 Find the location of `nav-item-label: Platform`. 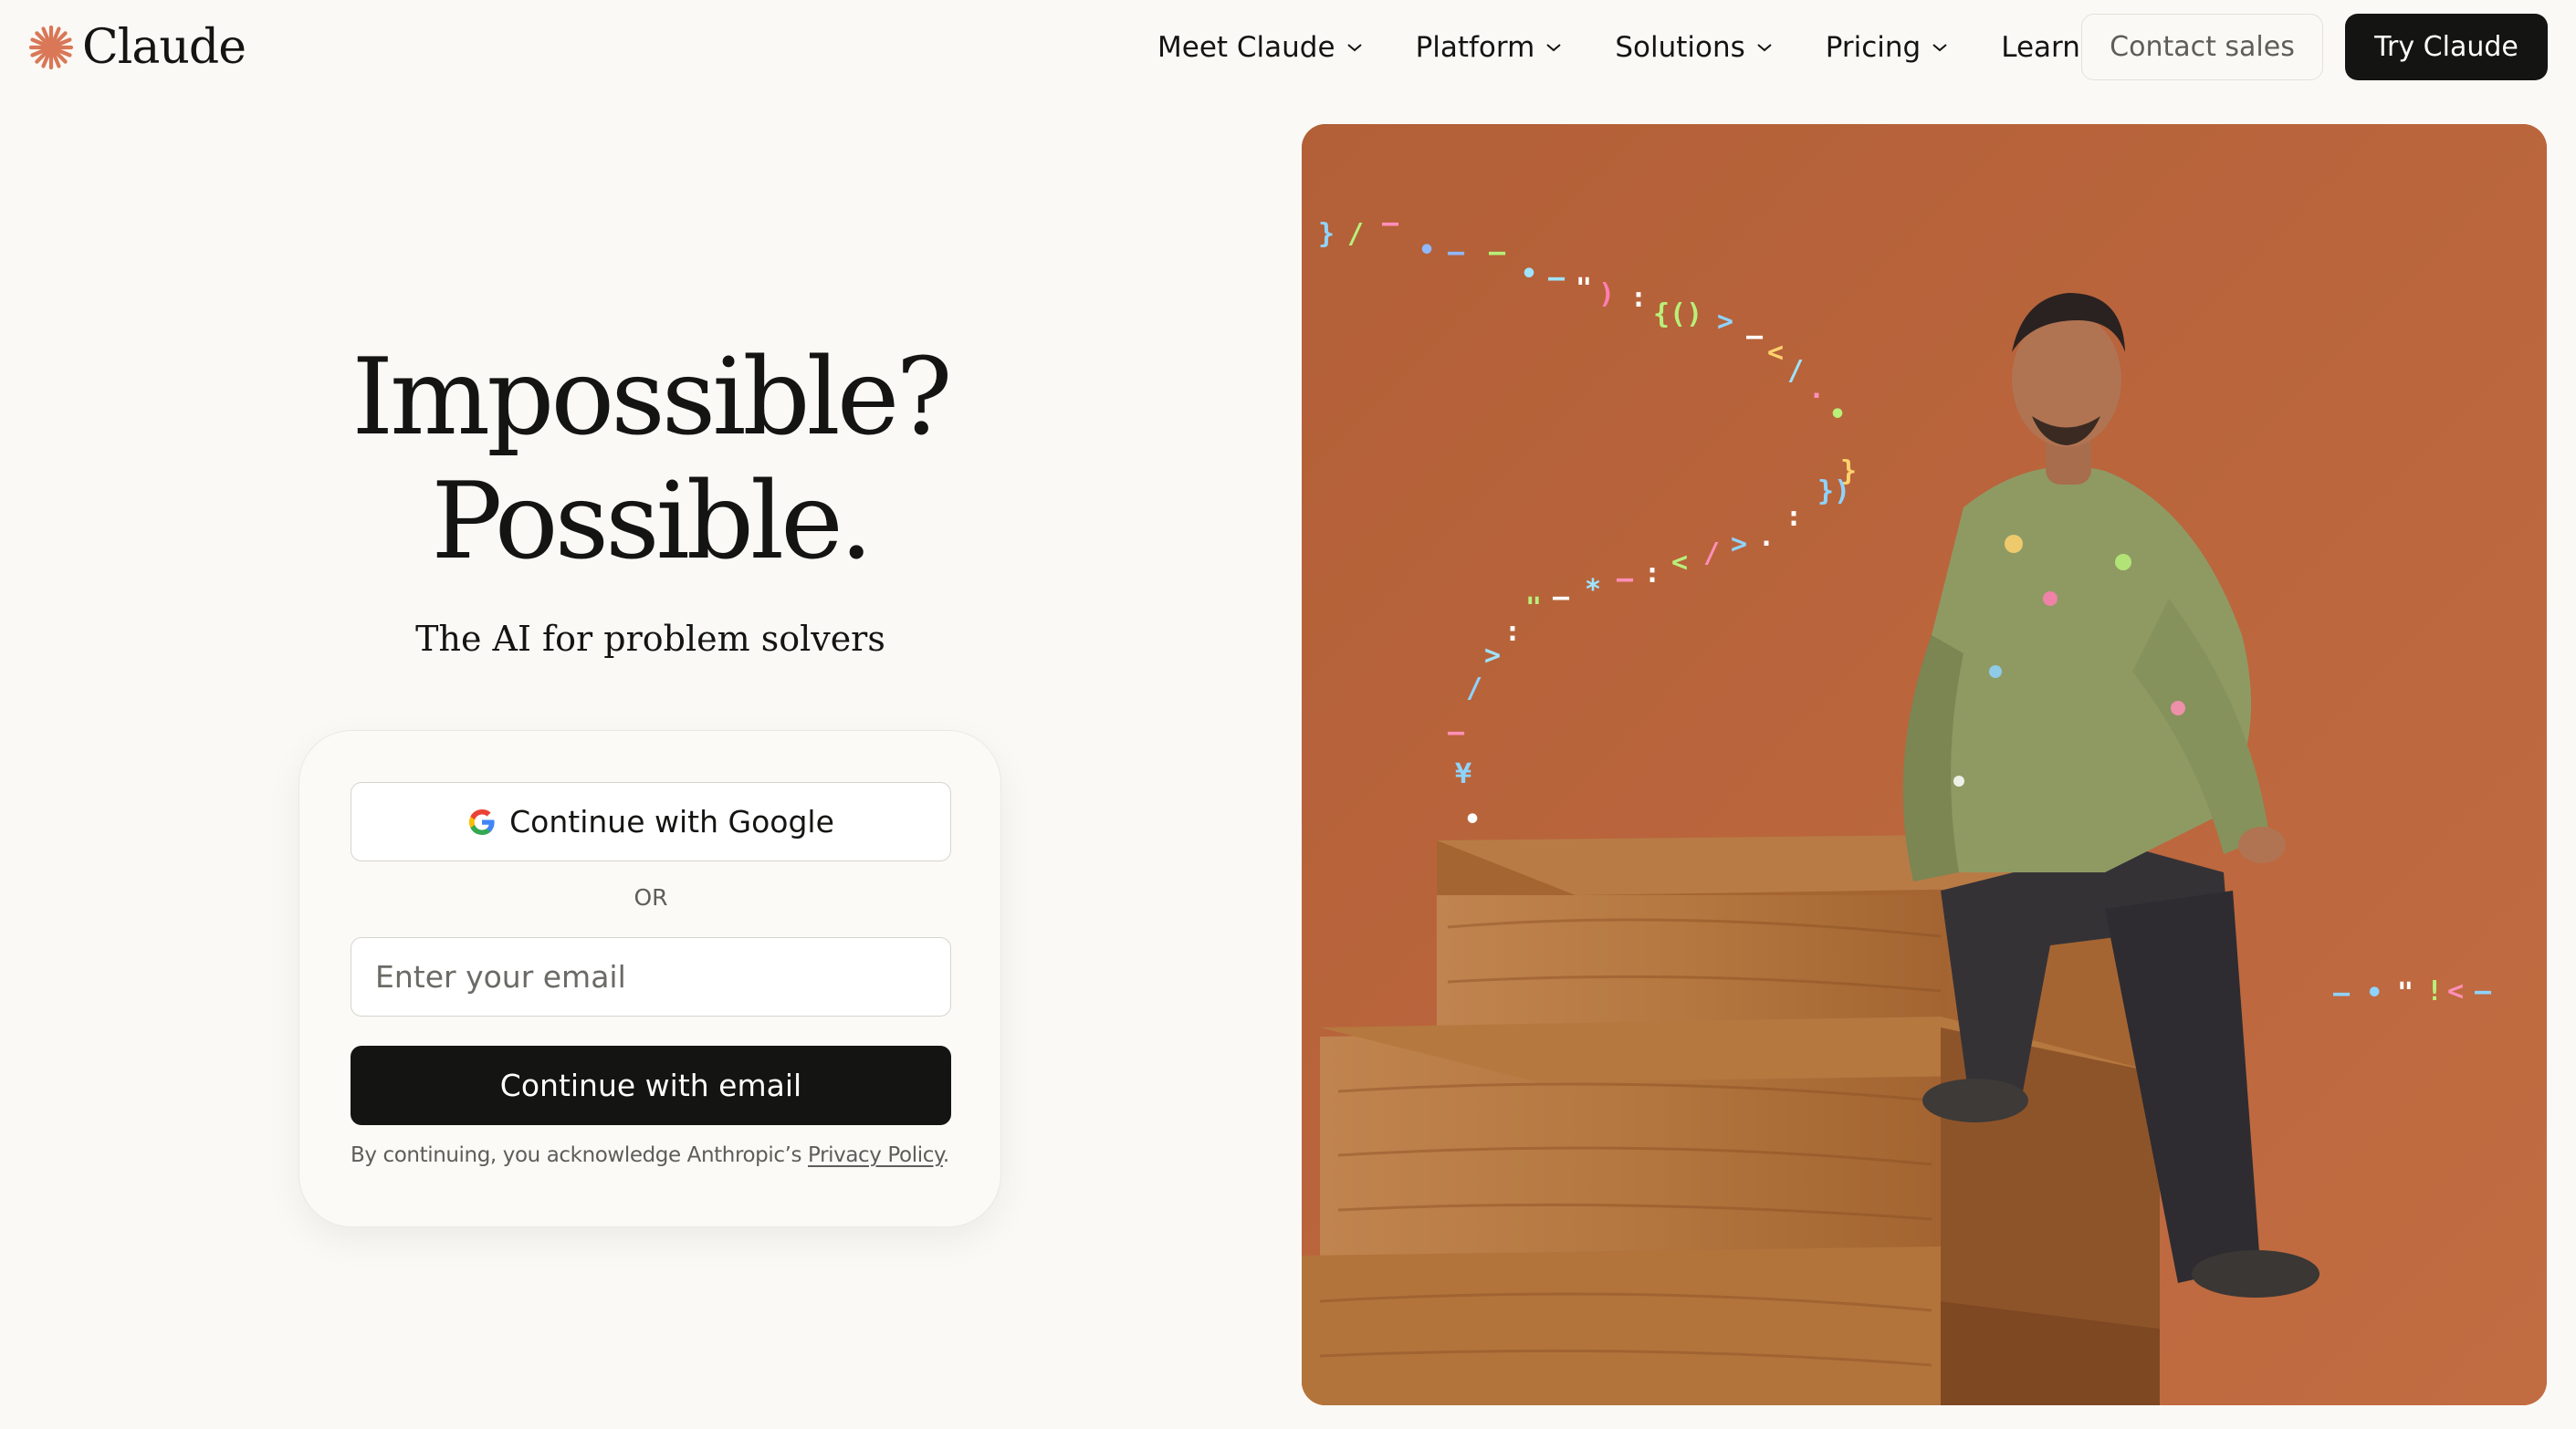

nav-item-label: Platform is located at coordinates (1475, 48).